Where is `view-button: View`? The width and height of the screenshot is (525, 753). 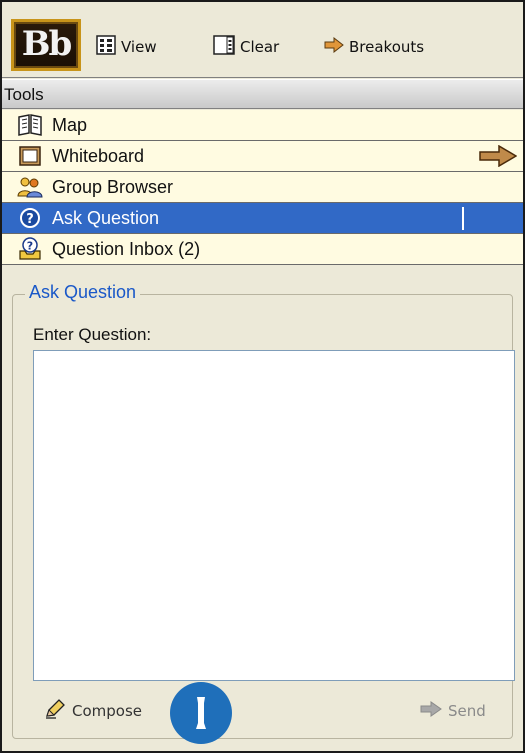 view-button: View is located at coordinates (126, 47).